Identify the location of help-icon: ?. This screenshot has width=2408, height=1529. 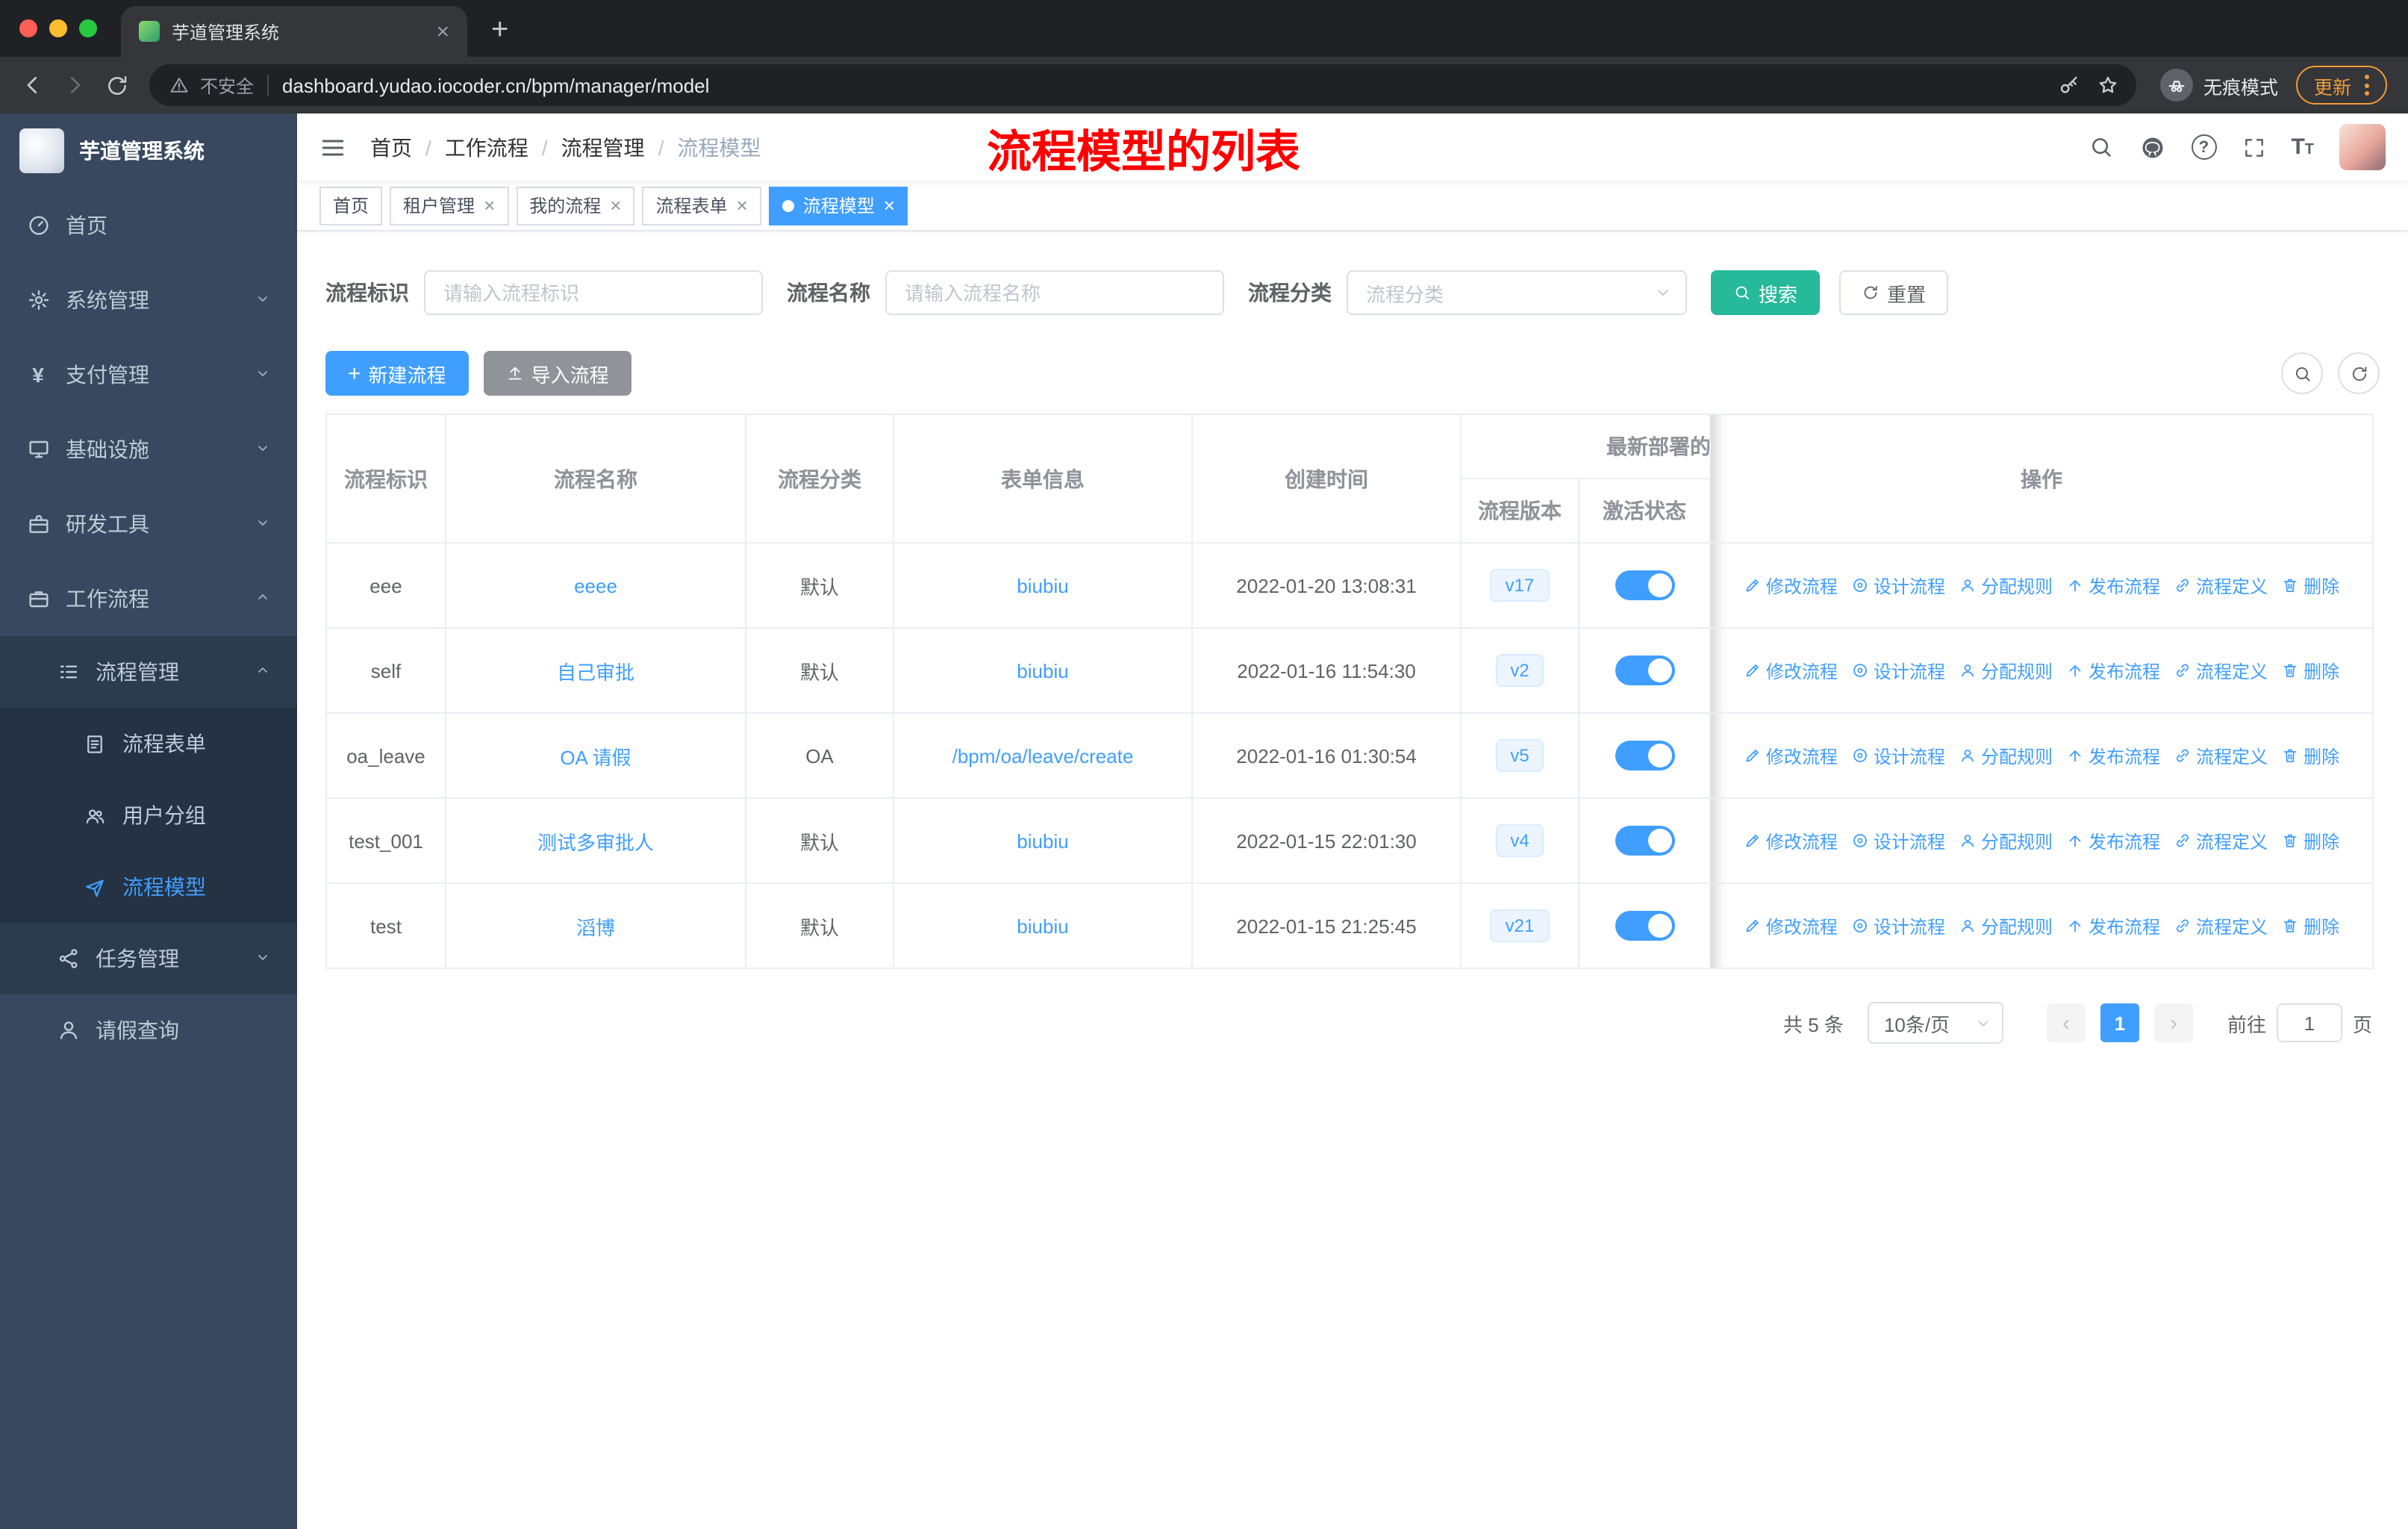
(2204, 147).